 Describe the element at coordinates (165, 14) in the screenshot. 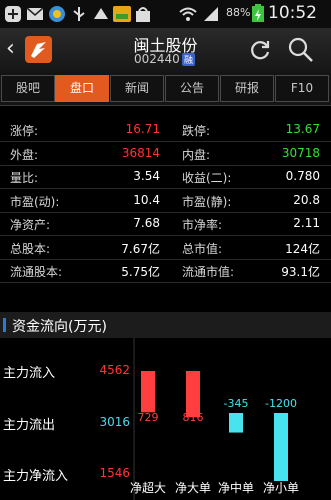

I see `status-bar: 88% 10:52` at that location.